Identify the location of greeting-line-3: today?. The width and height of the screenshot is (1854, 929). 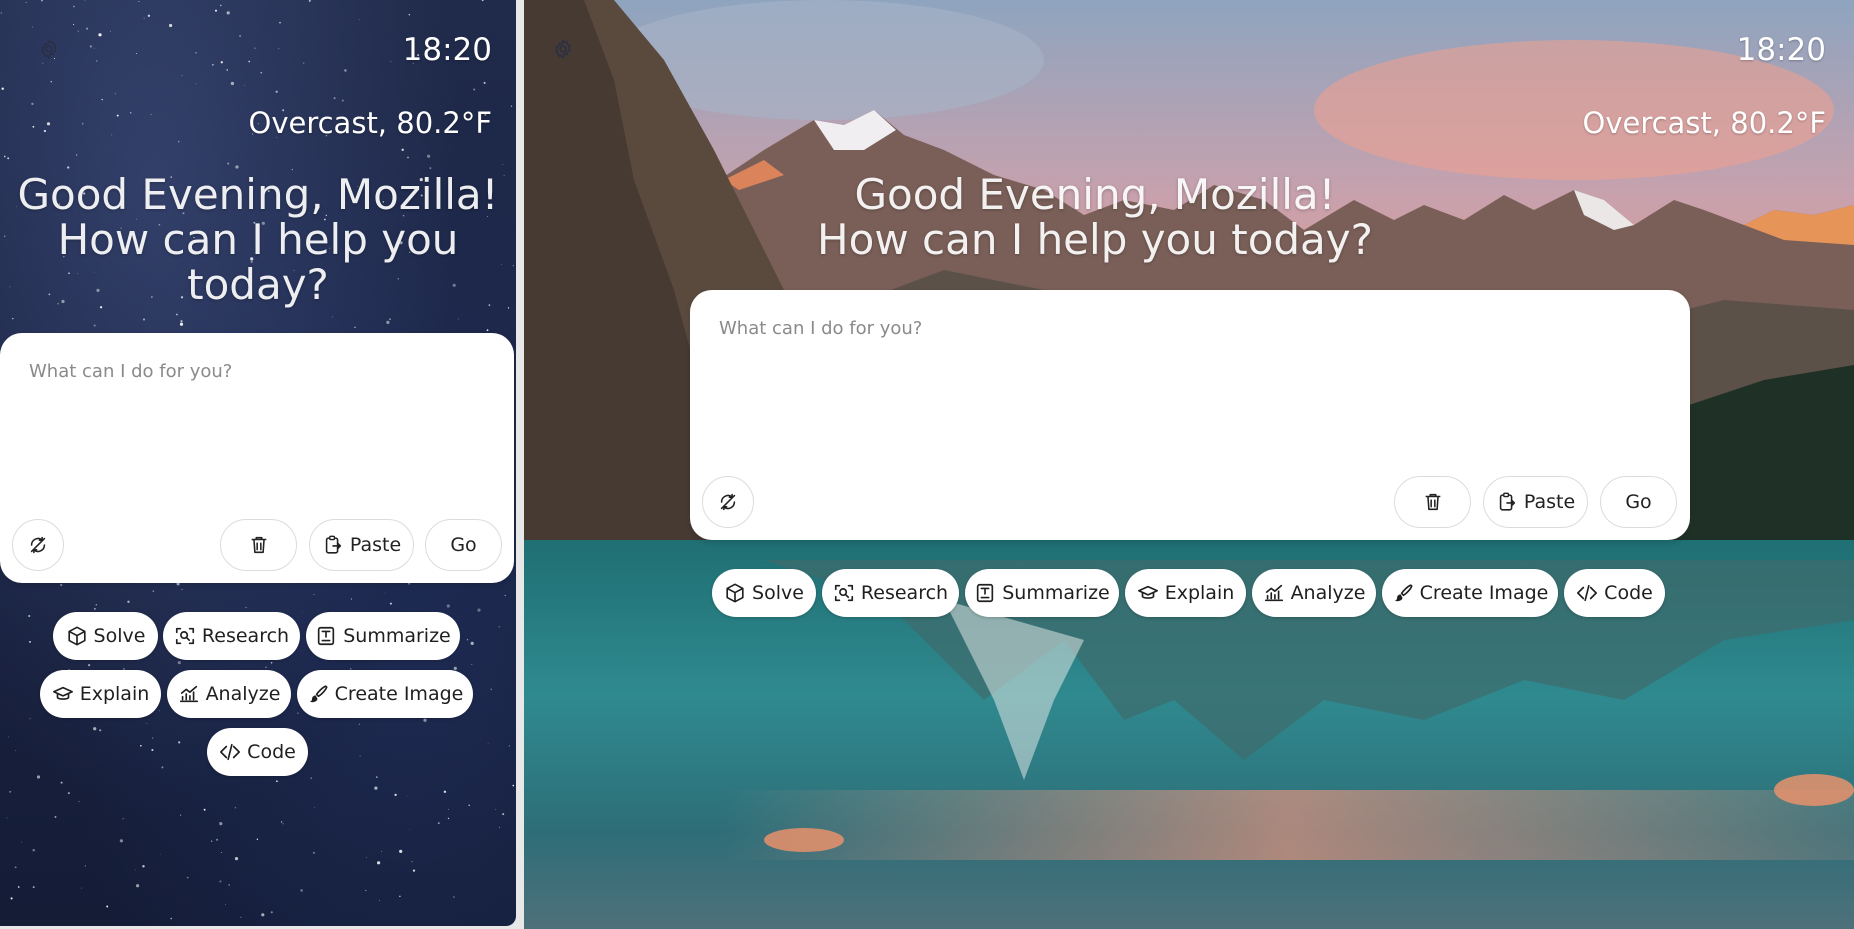
(258, 284).